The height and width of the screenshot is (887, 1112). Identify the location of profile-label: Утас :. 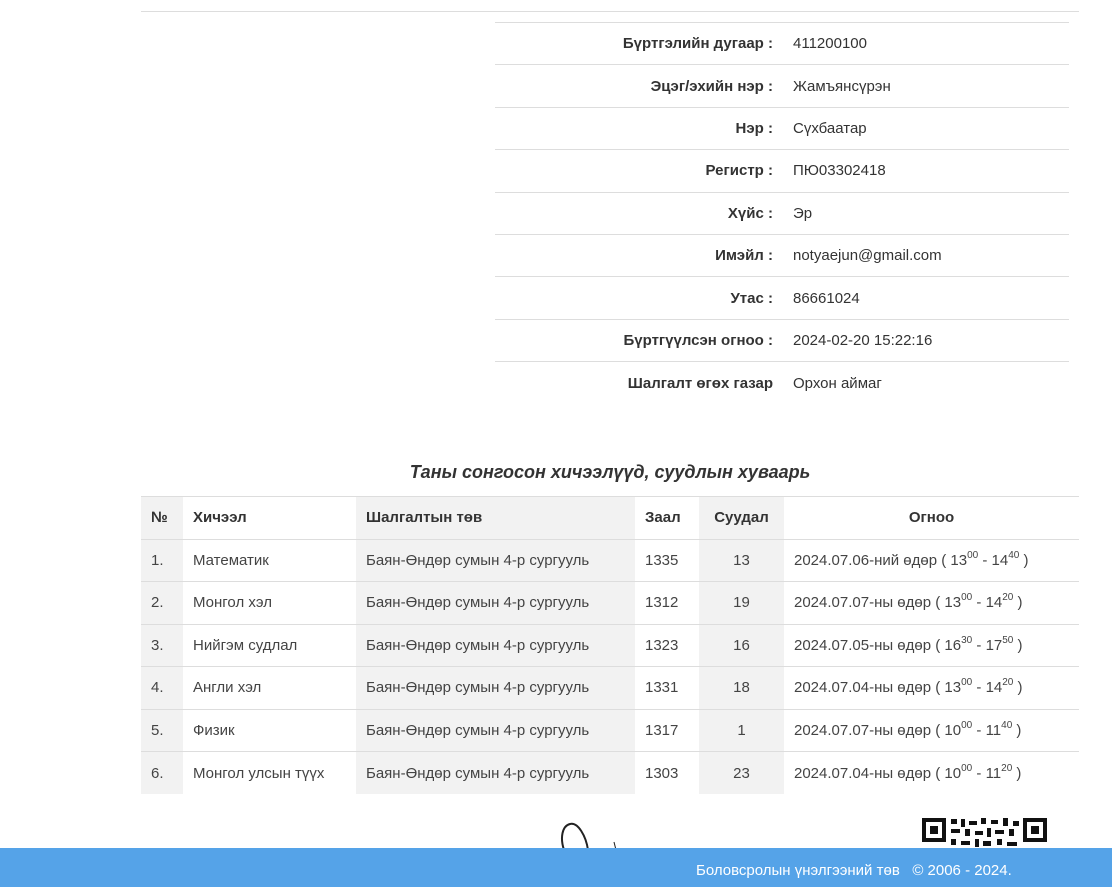
(751, 298).